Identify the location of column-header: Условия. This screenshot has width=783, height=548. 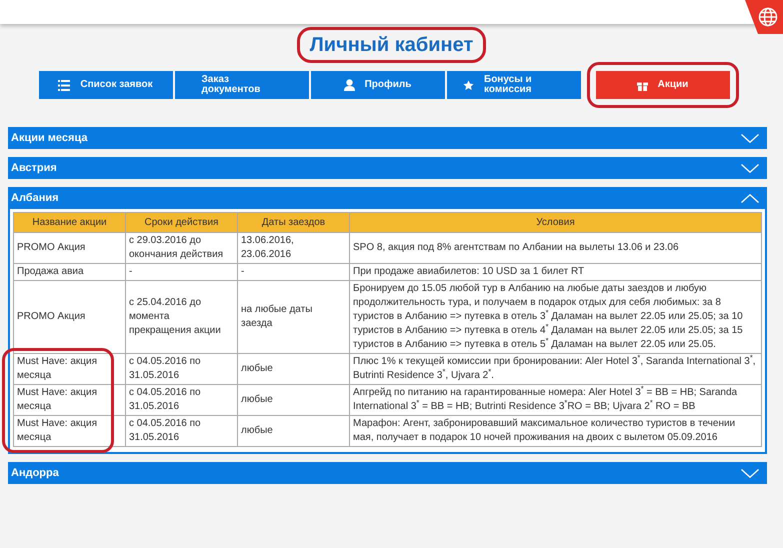
(556, 222).